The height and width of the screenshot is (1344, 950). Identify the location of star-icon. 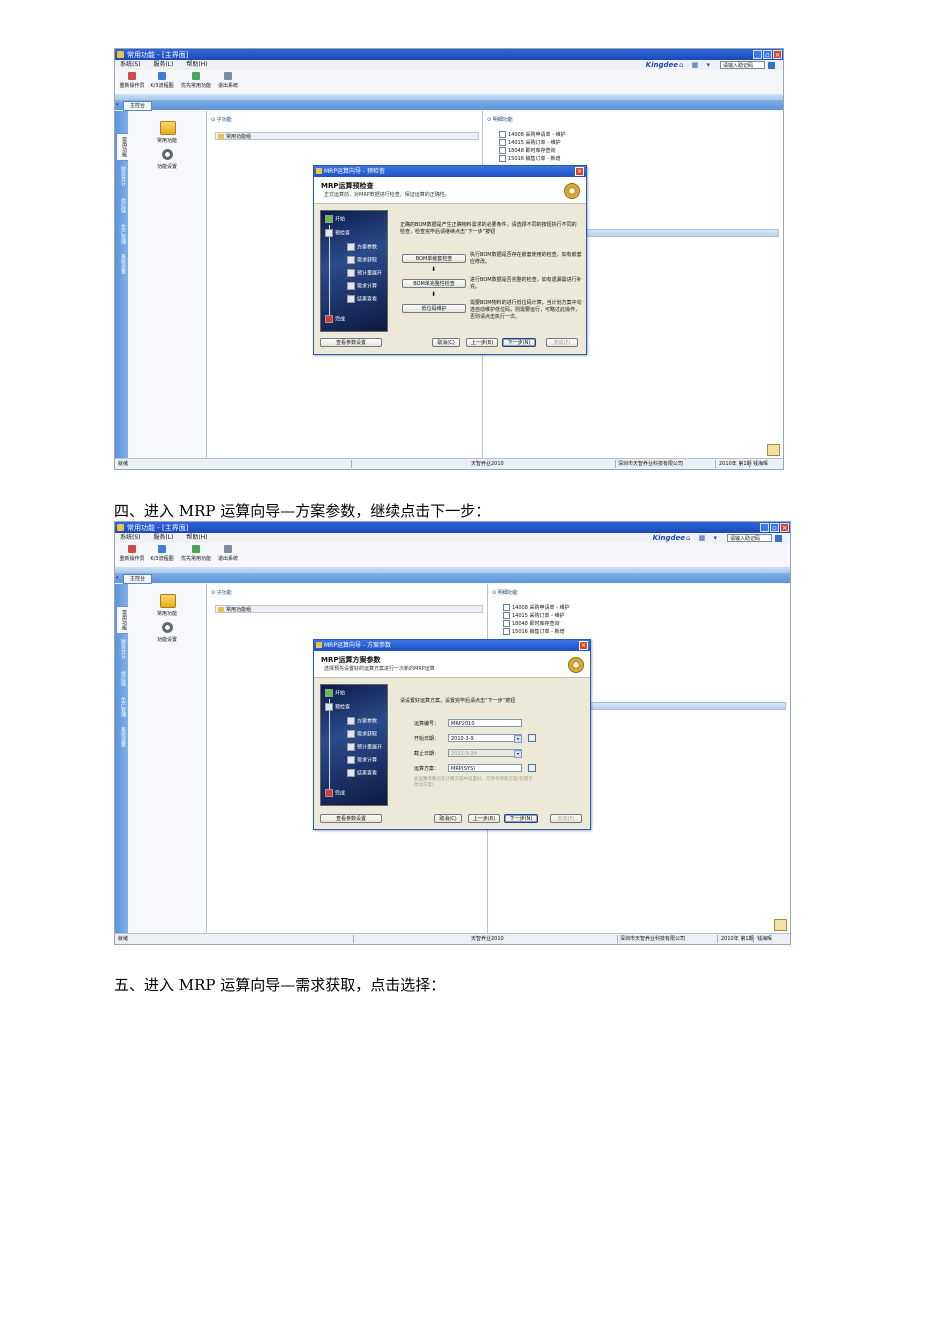
(196, 76).